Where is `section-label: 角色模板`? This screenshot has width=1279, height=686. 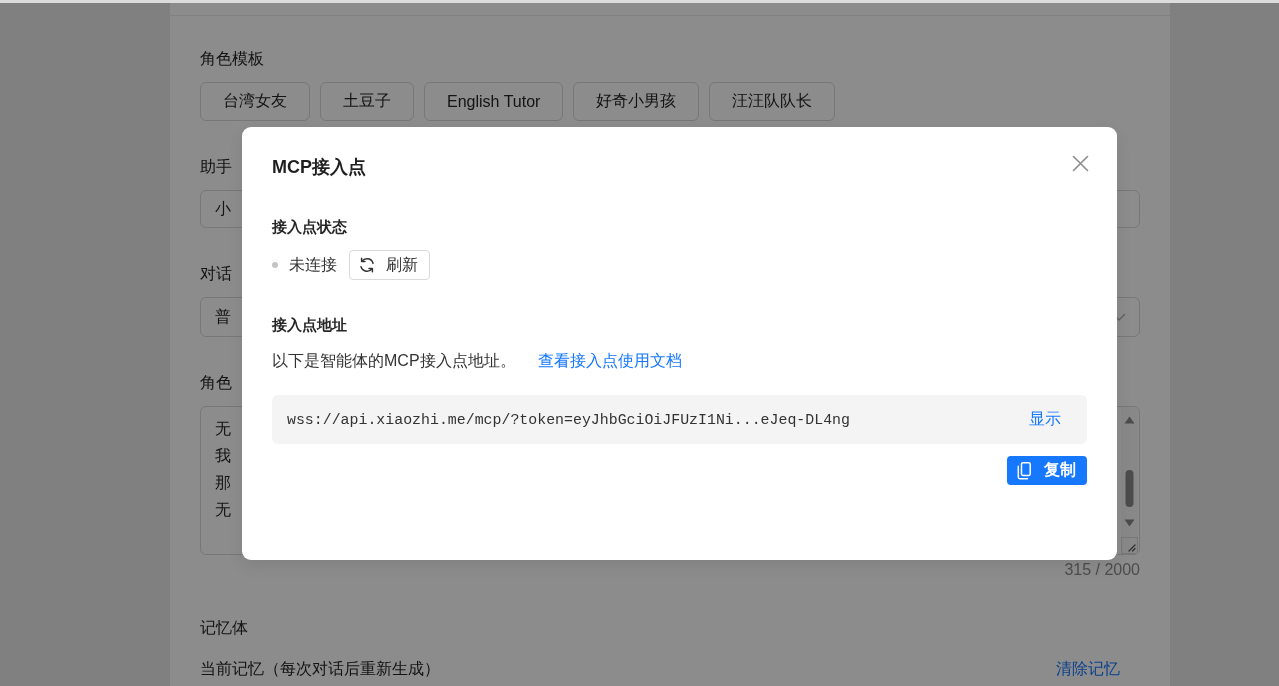
section-label: 角色模板 is located at coordinates (232, 59).